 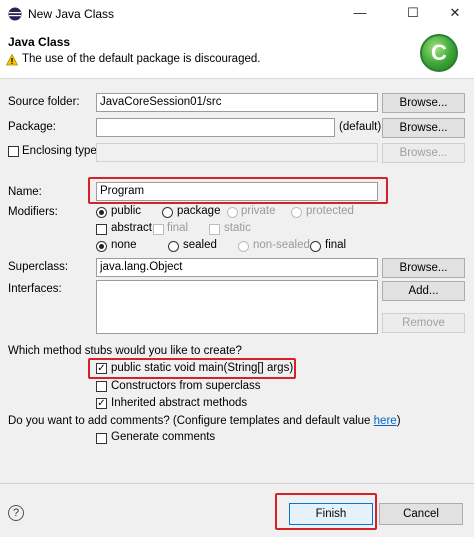 I want to click on generate-comments-label: Generate comments, so click(x=163, y=437).